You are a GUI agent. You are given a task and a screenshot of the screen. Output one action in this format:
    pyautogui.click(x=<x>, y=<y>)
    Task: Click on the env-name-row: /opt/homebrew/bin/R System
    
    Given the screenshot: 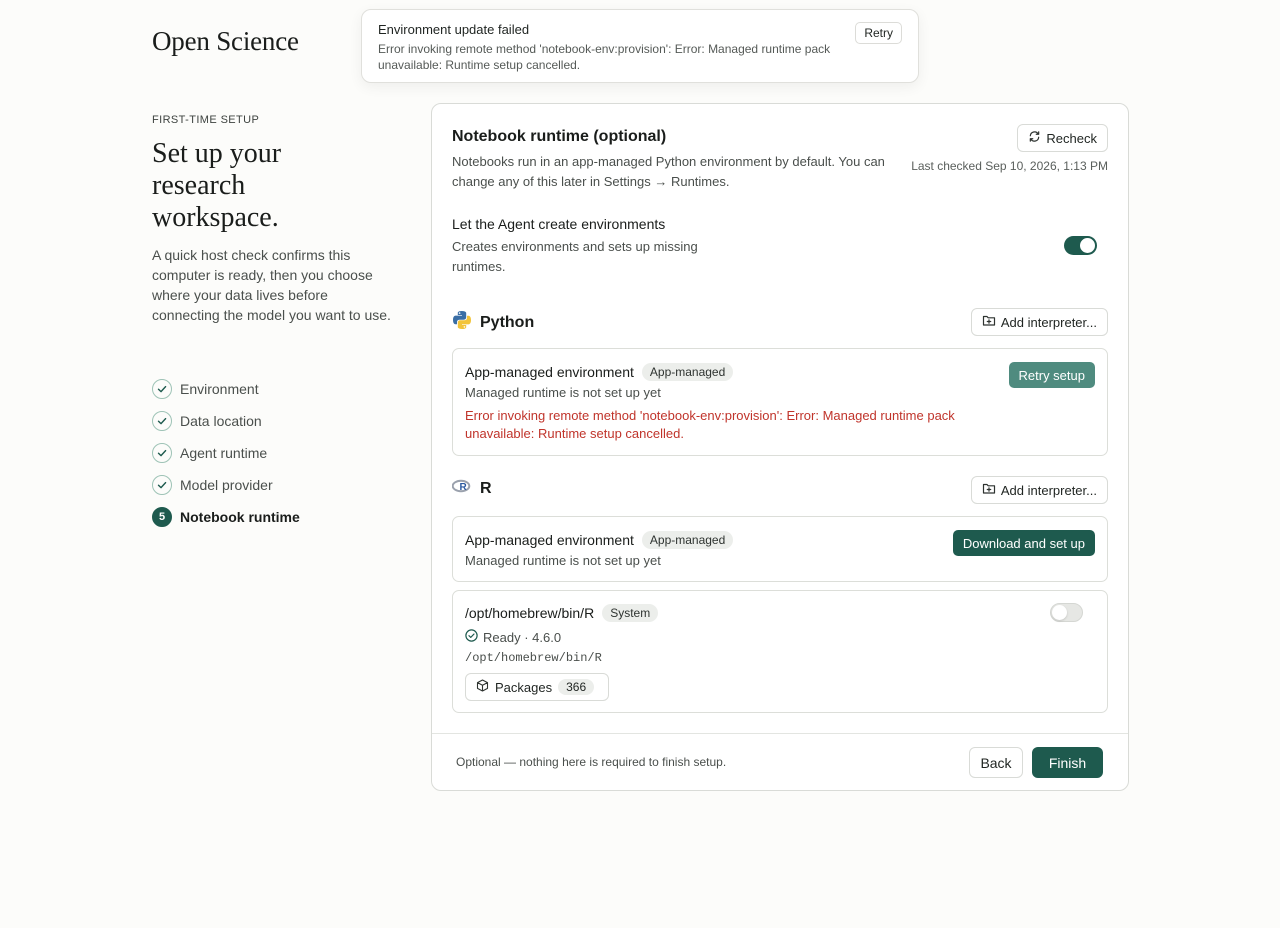 What is the action you would take?
    pyautogui.click(x=562, y=613)
    